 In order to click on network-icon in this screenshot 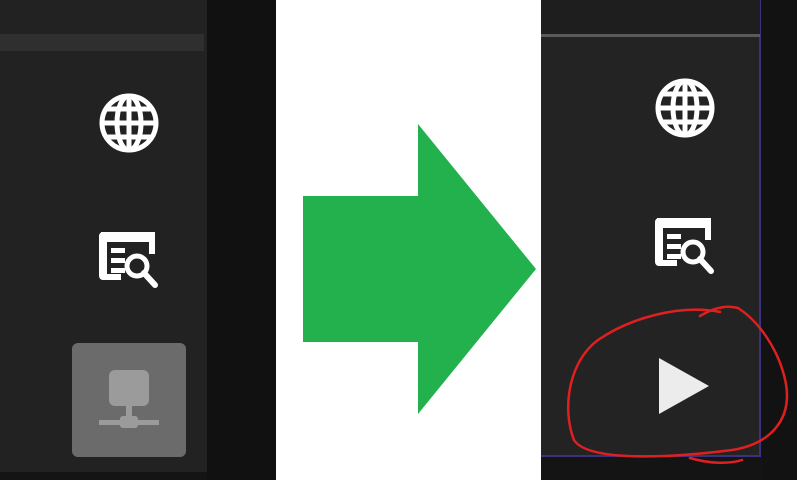, I will do `click(129, 400)`.